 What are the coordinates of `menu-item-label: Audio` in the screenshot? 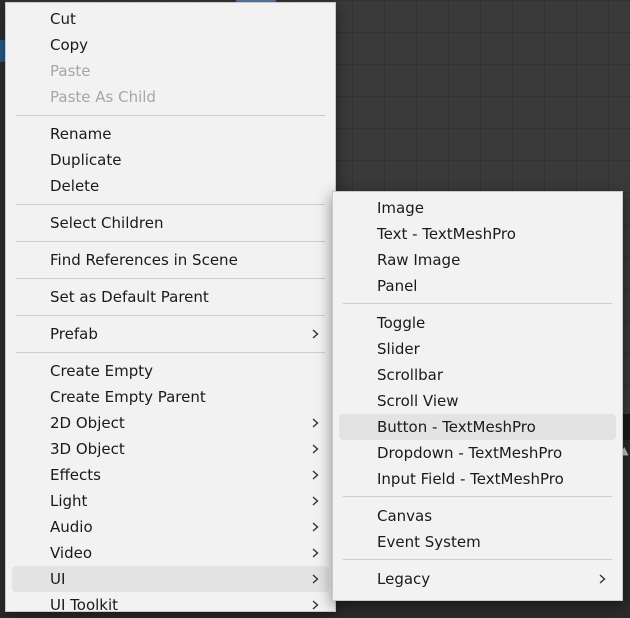 It's located at (71, 527).